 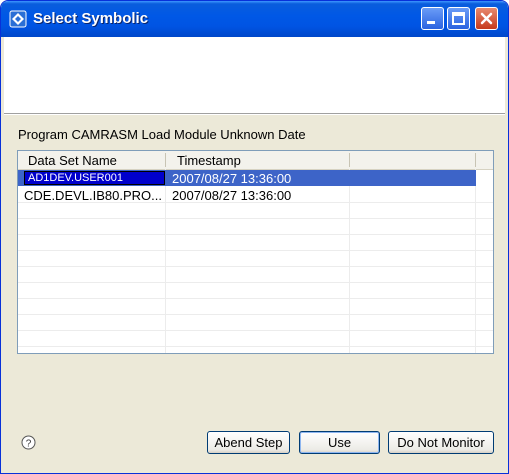 I want to click on maximize-icon, so click(x=458, y=18).